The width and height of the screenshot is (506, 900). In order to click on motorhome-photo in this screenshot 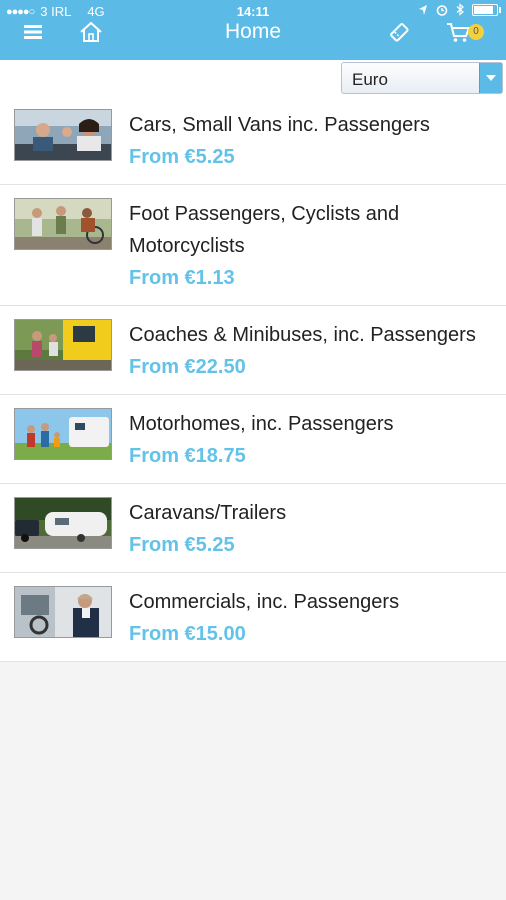, I will do `click(63, 434)`.